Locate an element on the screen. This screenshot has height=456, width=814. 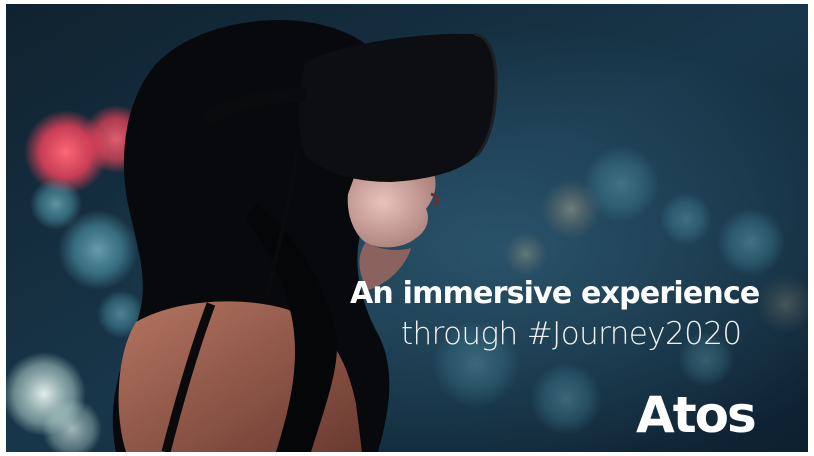
headline: An immersive experience is located at coordinates (555, 293).